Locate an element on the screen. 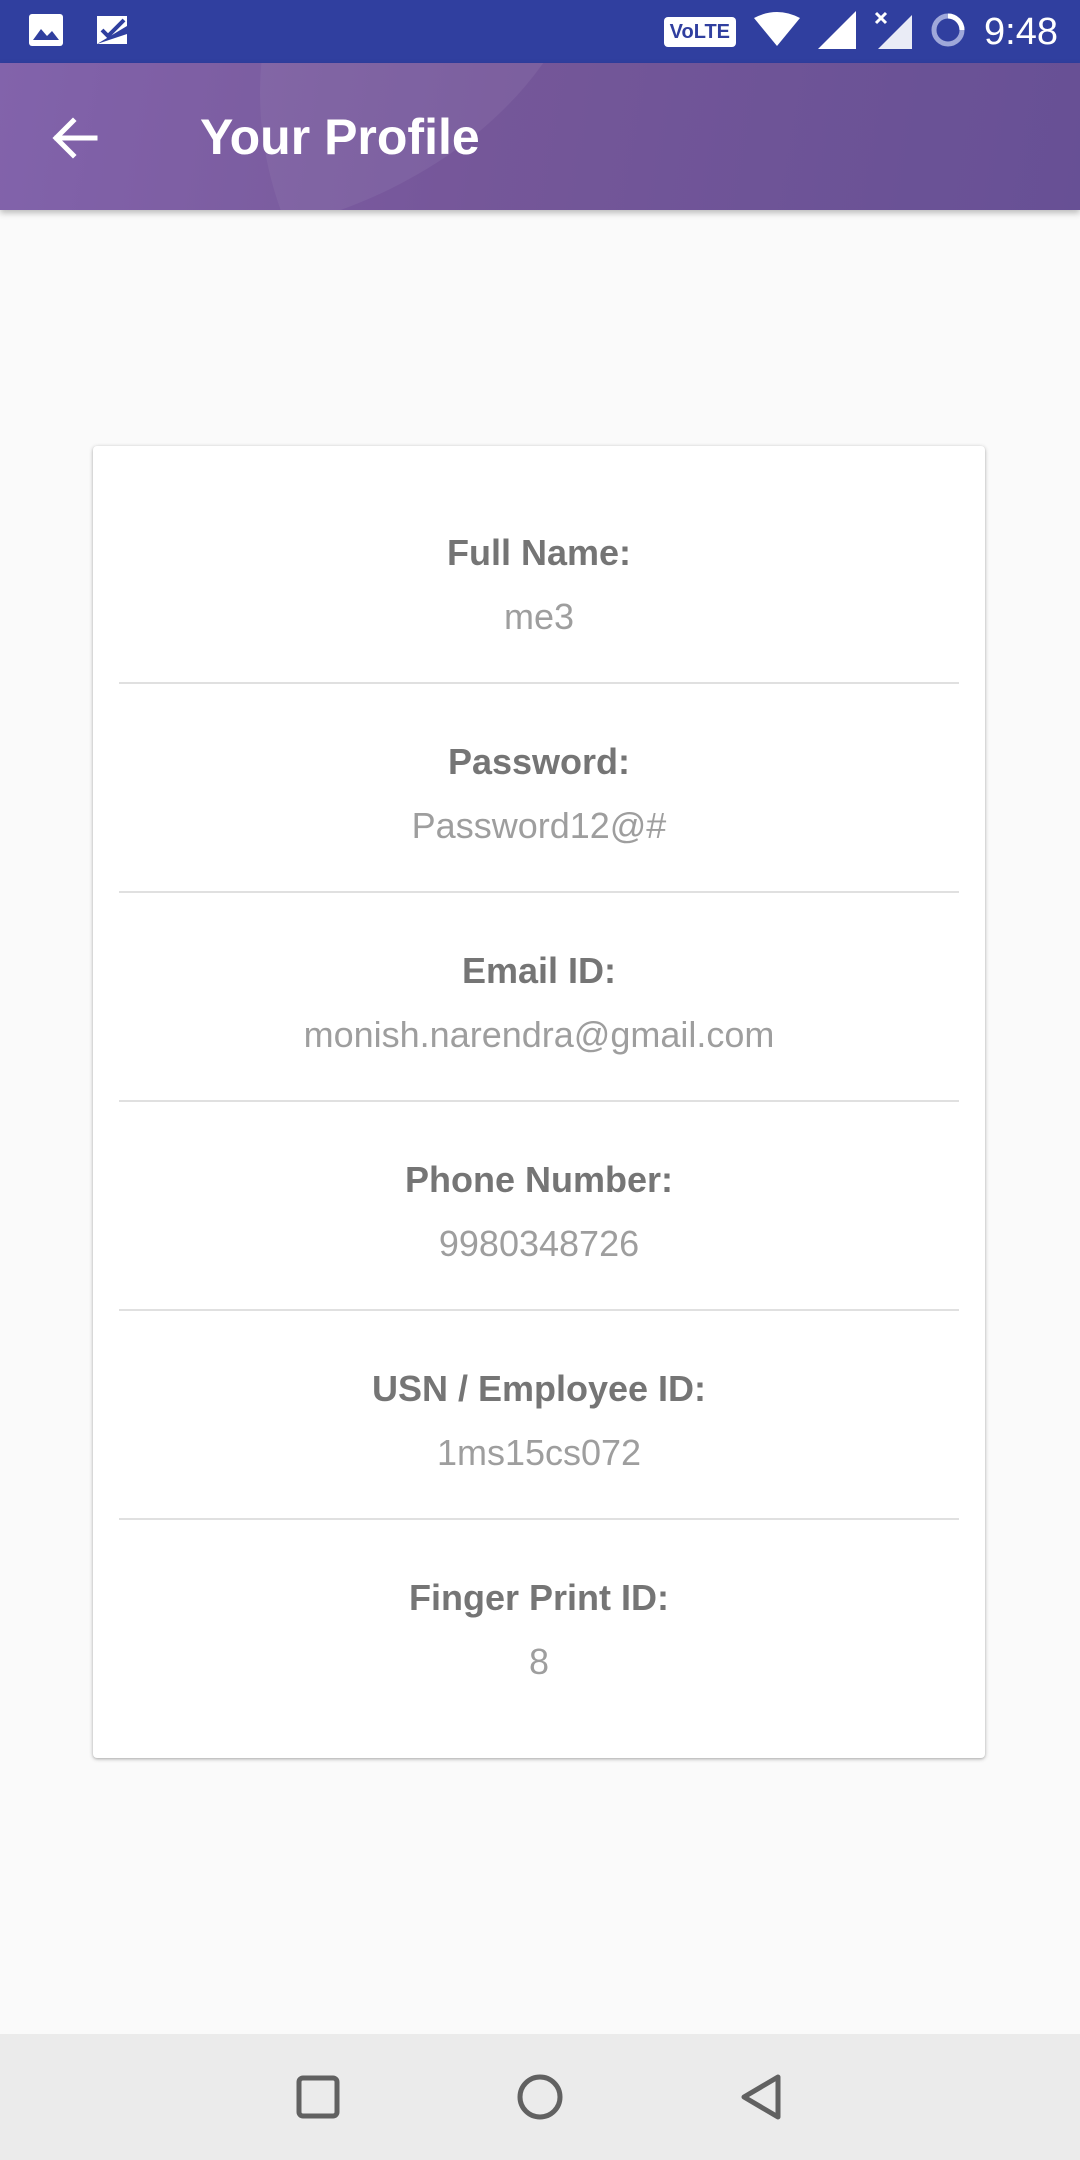  signal-icon is located at coordinates (837, 32).